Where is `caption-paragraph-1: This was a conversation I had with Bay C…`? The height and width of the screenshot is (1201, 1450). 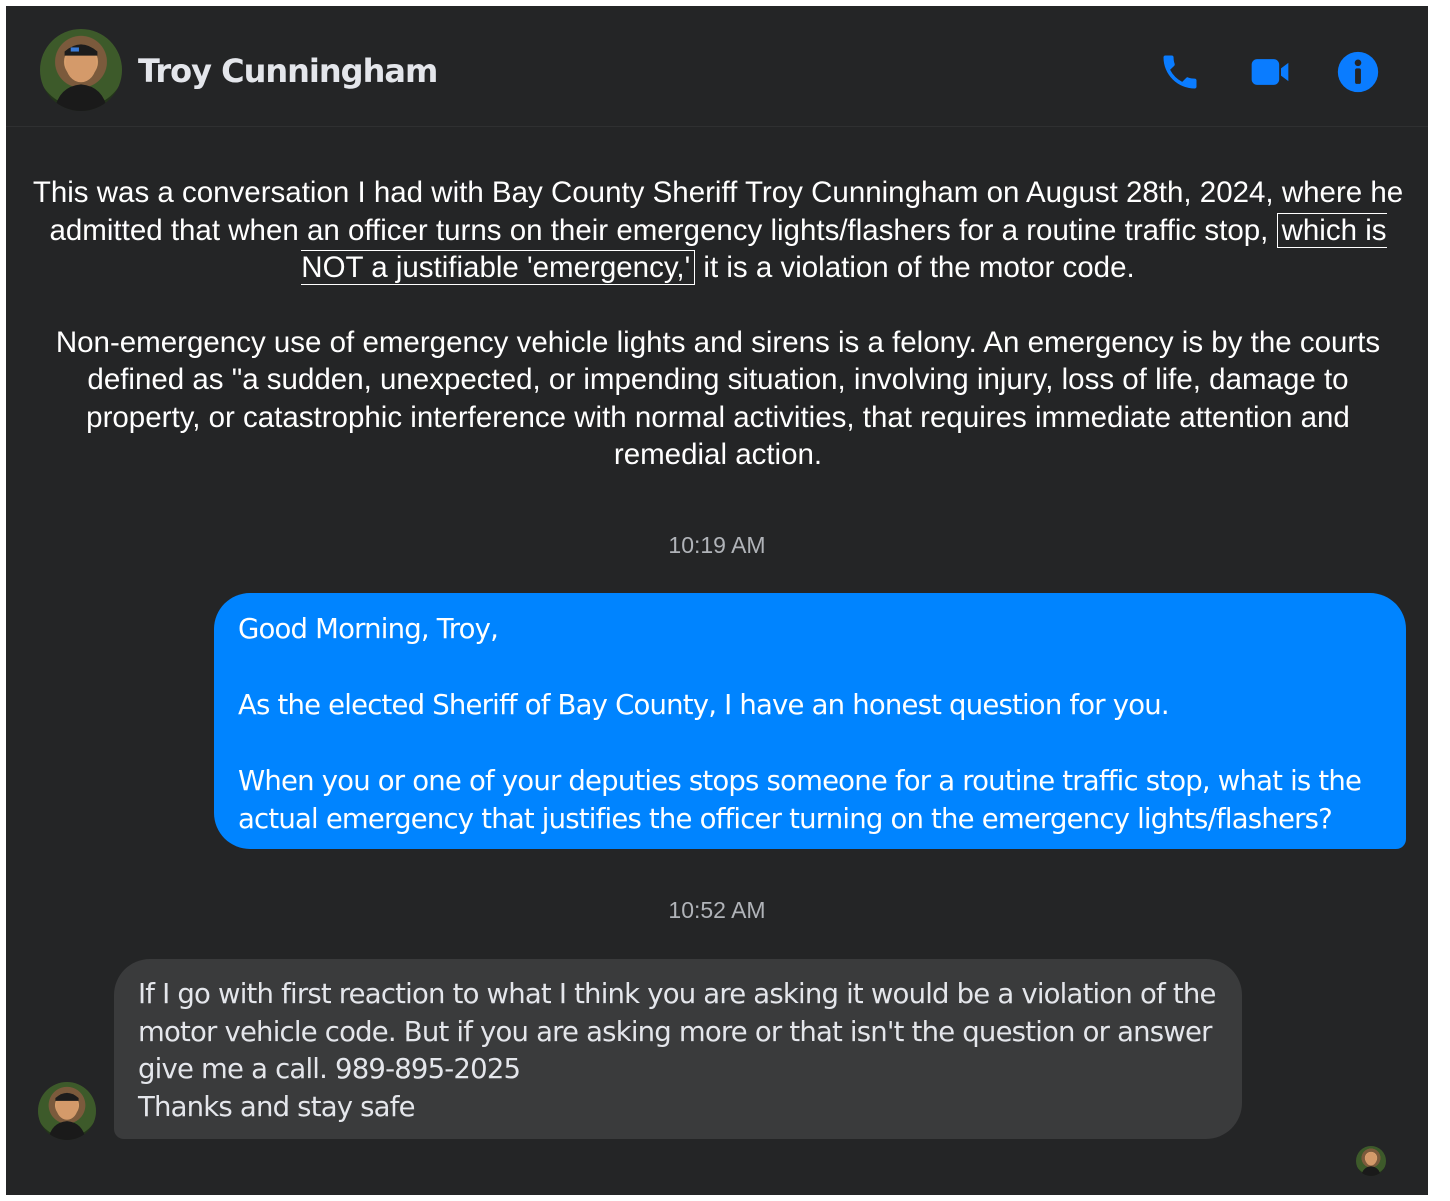 caption-paragraph-1: This was a conversation I had with Bay C… is located at coordinates (718, 230).